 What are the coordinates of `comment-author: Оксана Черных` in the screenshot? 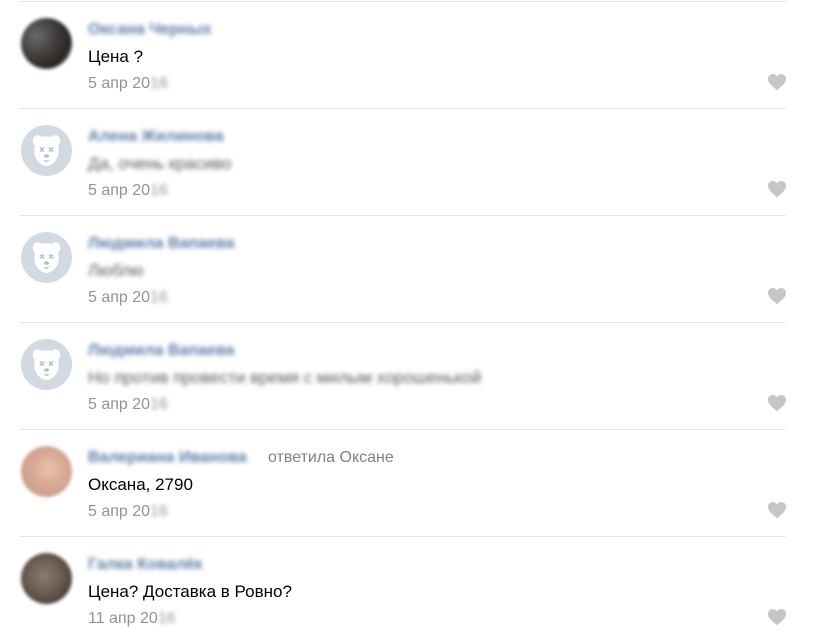 It's located at (149, 30).